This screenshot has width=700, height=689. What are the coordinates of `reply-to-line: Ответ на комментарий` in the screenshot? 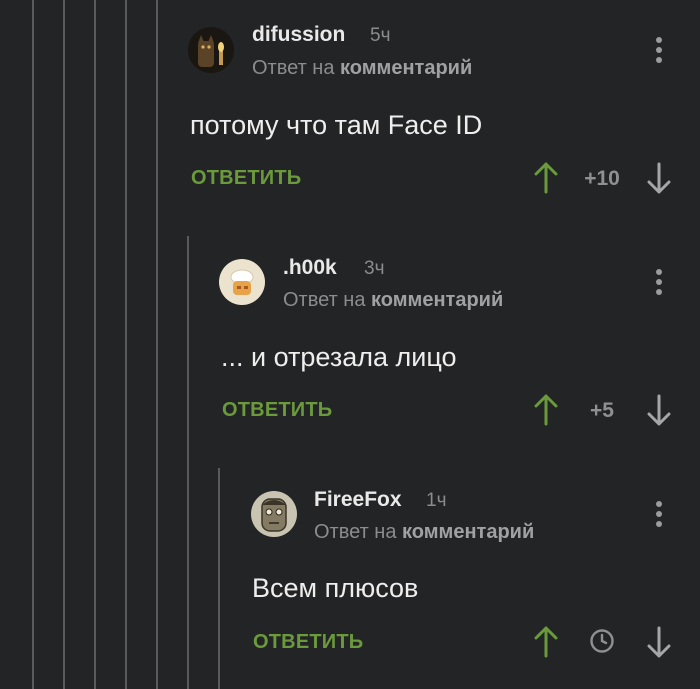 It's located at (424, 532).